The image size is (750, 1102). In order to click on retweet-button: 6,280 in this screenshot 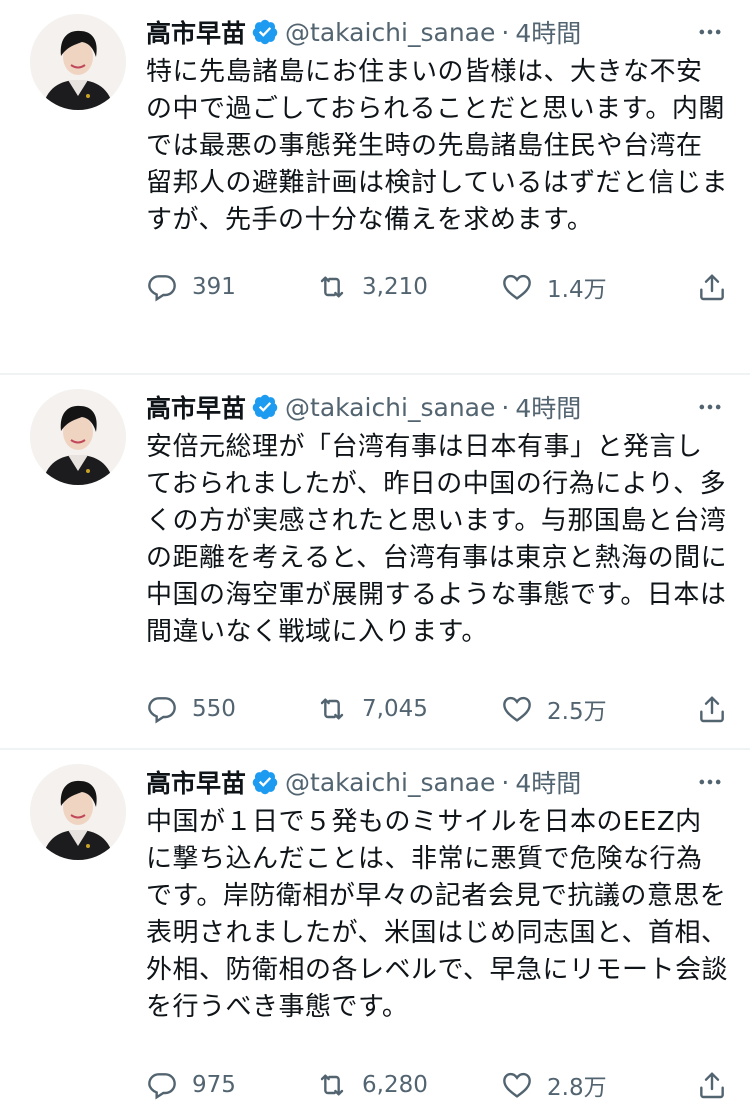, I will do `click(408, 1085)`.